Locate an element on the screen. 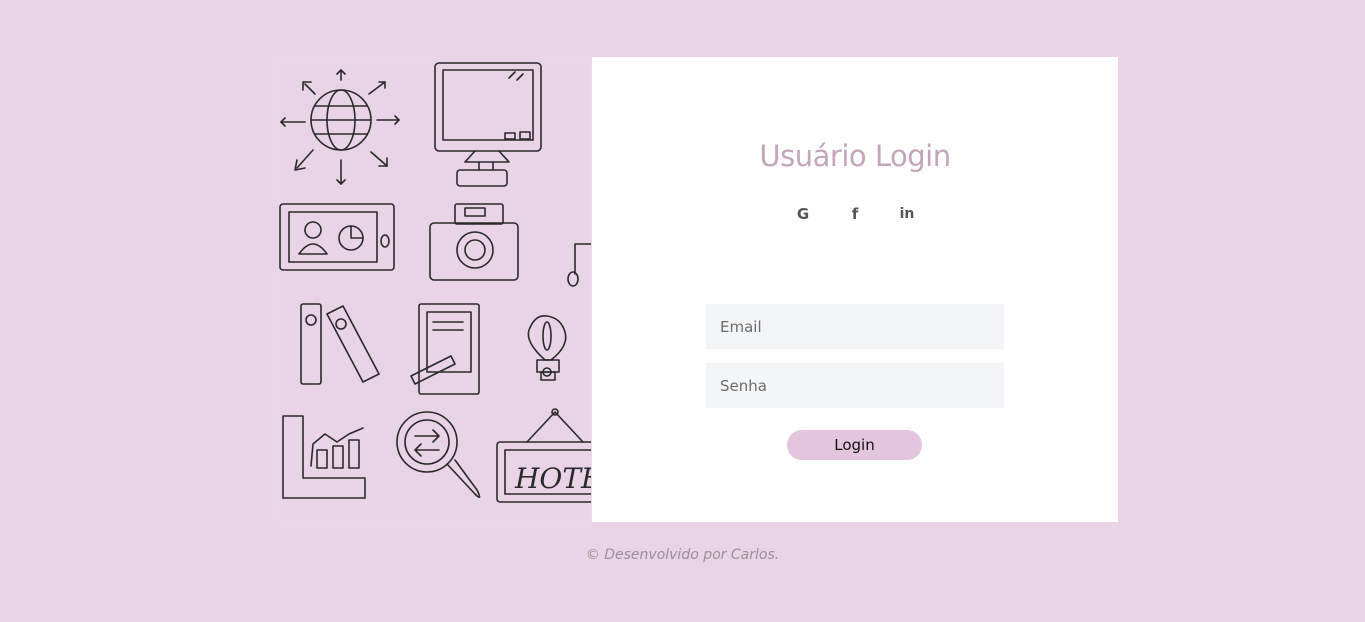  facebook-icon: f is located at coordinates (855, 214).